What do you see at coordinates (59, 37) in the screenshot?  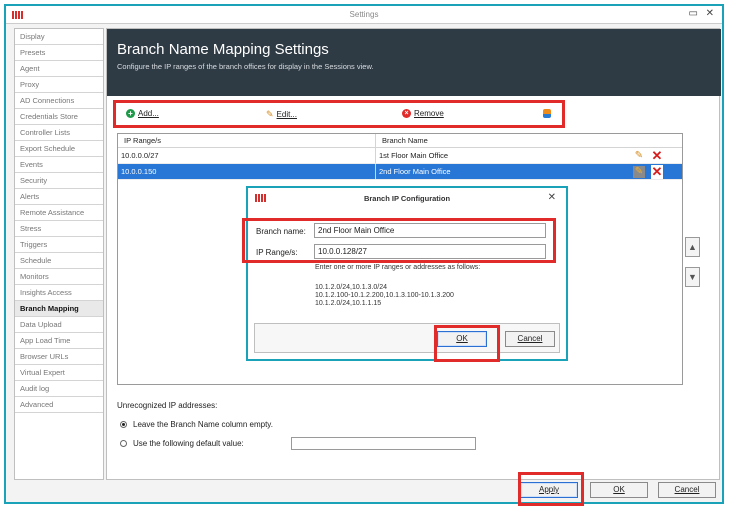 I see `sidebar-item-display: Display` at bounding box center [59, 37].